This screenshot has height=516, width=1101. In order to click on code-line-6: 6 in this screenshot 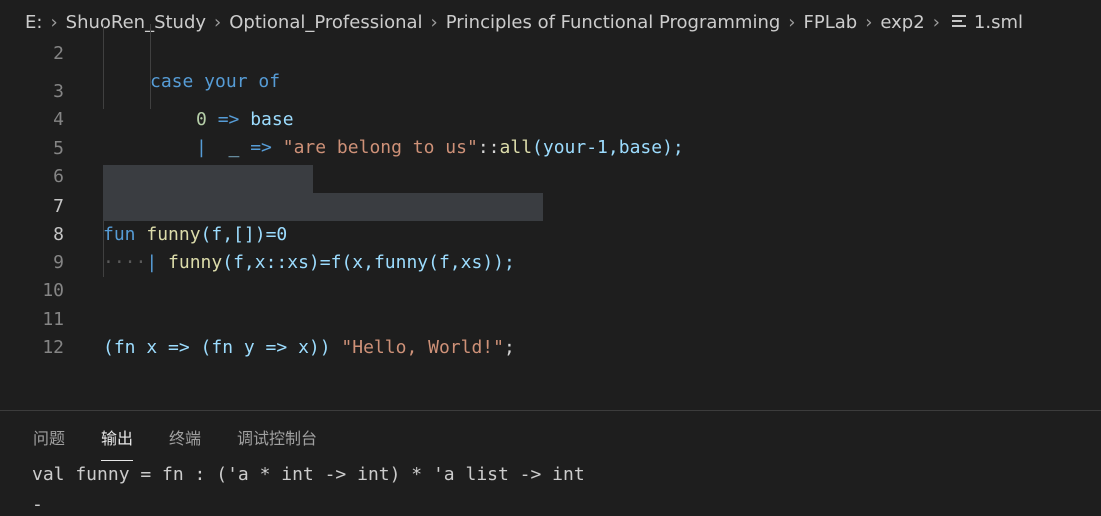, I will do `click(550, 161)`.